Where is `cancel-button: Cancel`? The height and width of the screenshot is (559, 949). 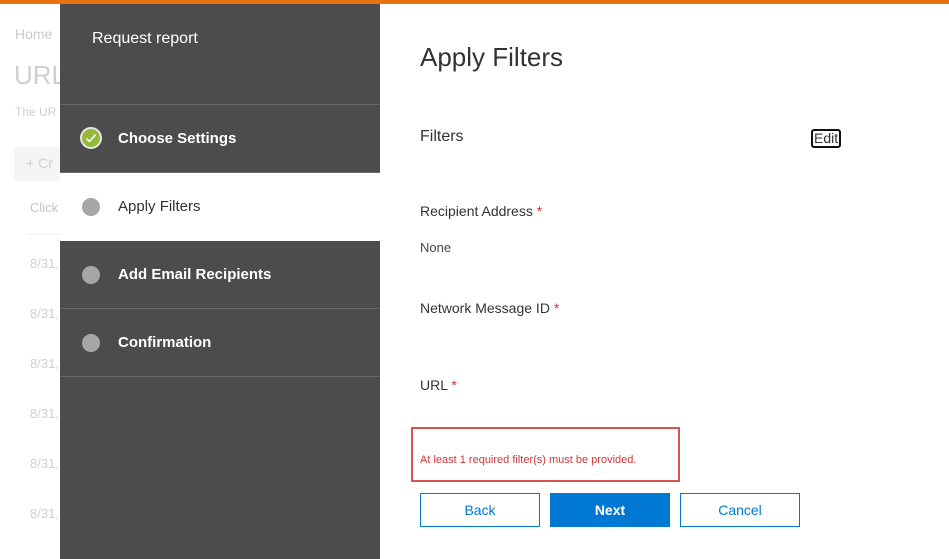 cancel-button: Cancel is located at coordinates (740, 510).